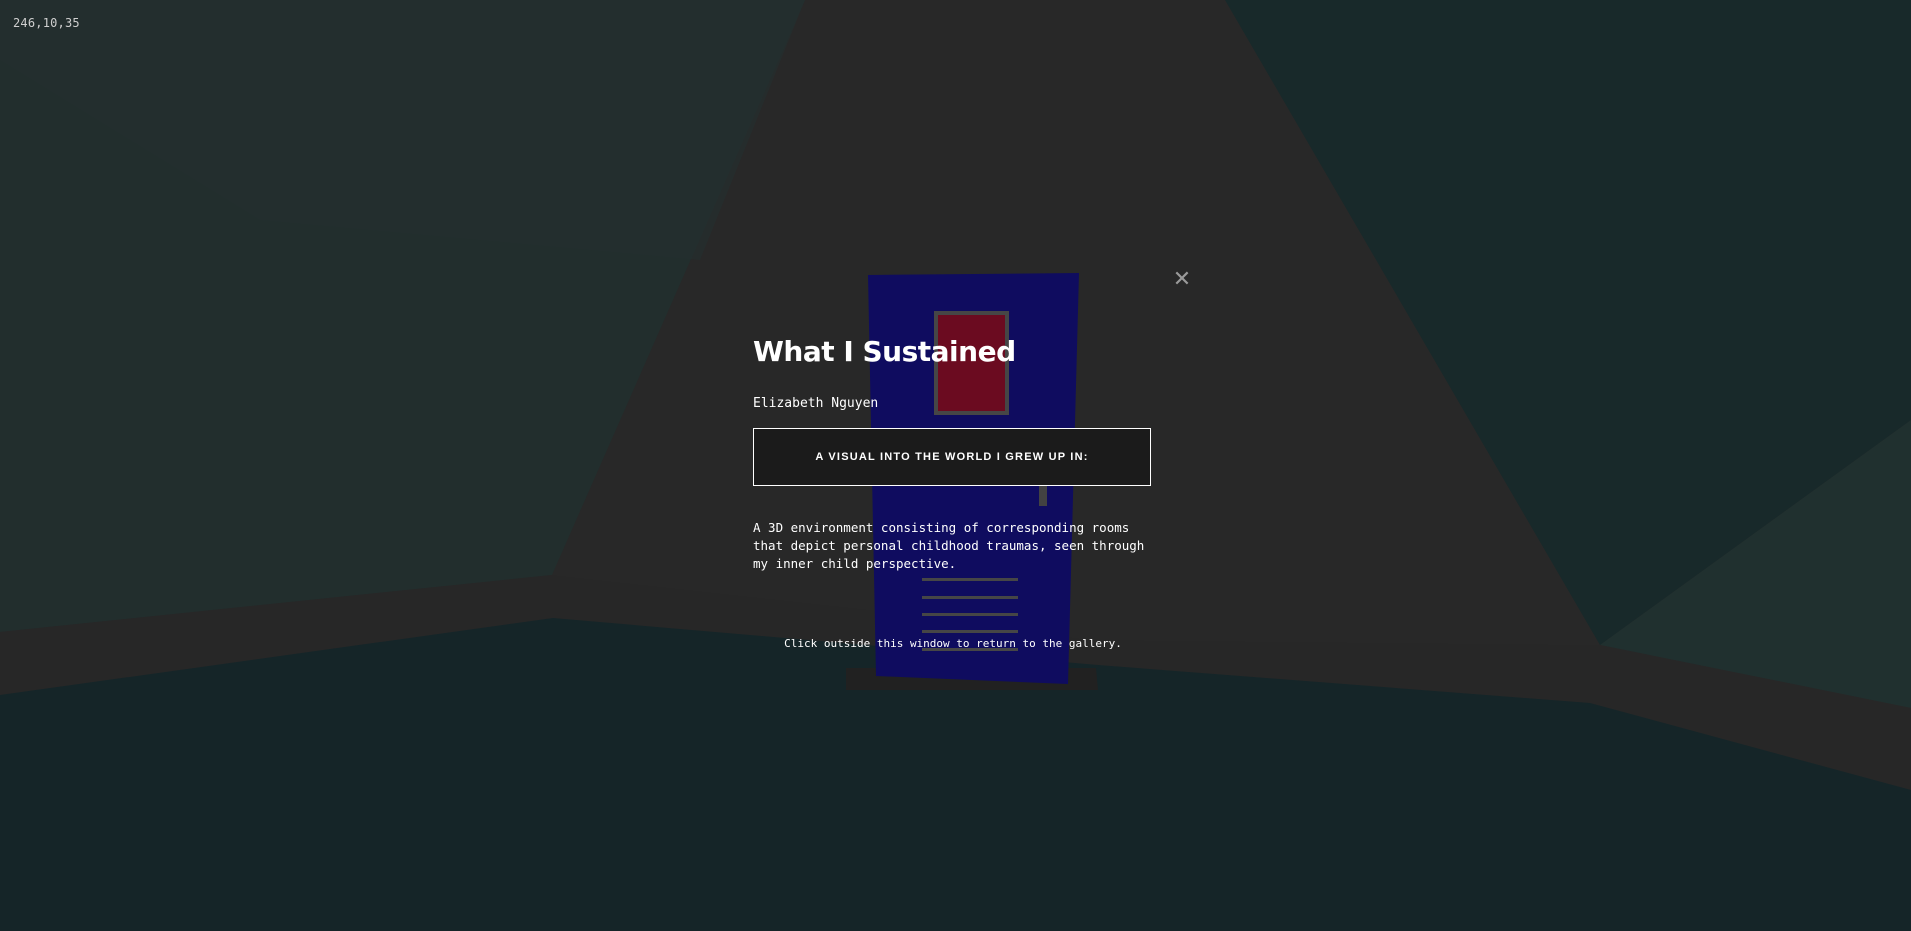  I want to click on visit-world-button: A VISUAL INTO THE WORLD I GREW UP IN:, so click(952, 457).